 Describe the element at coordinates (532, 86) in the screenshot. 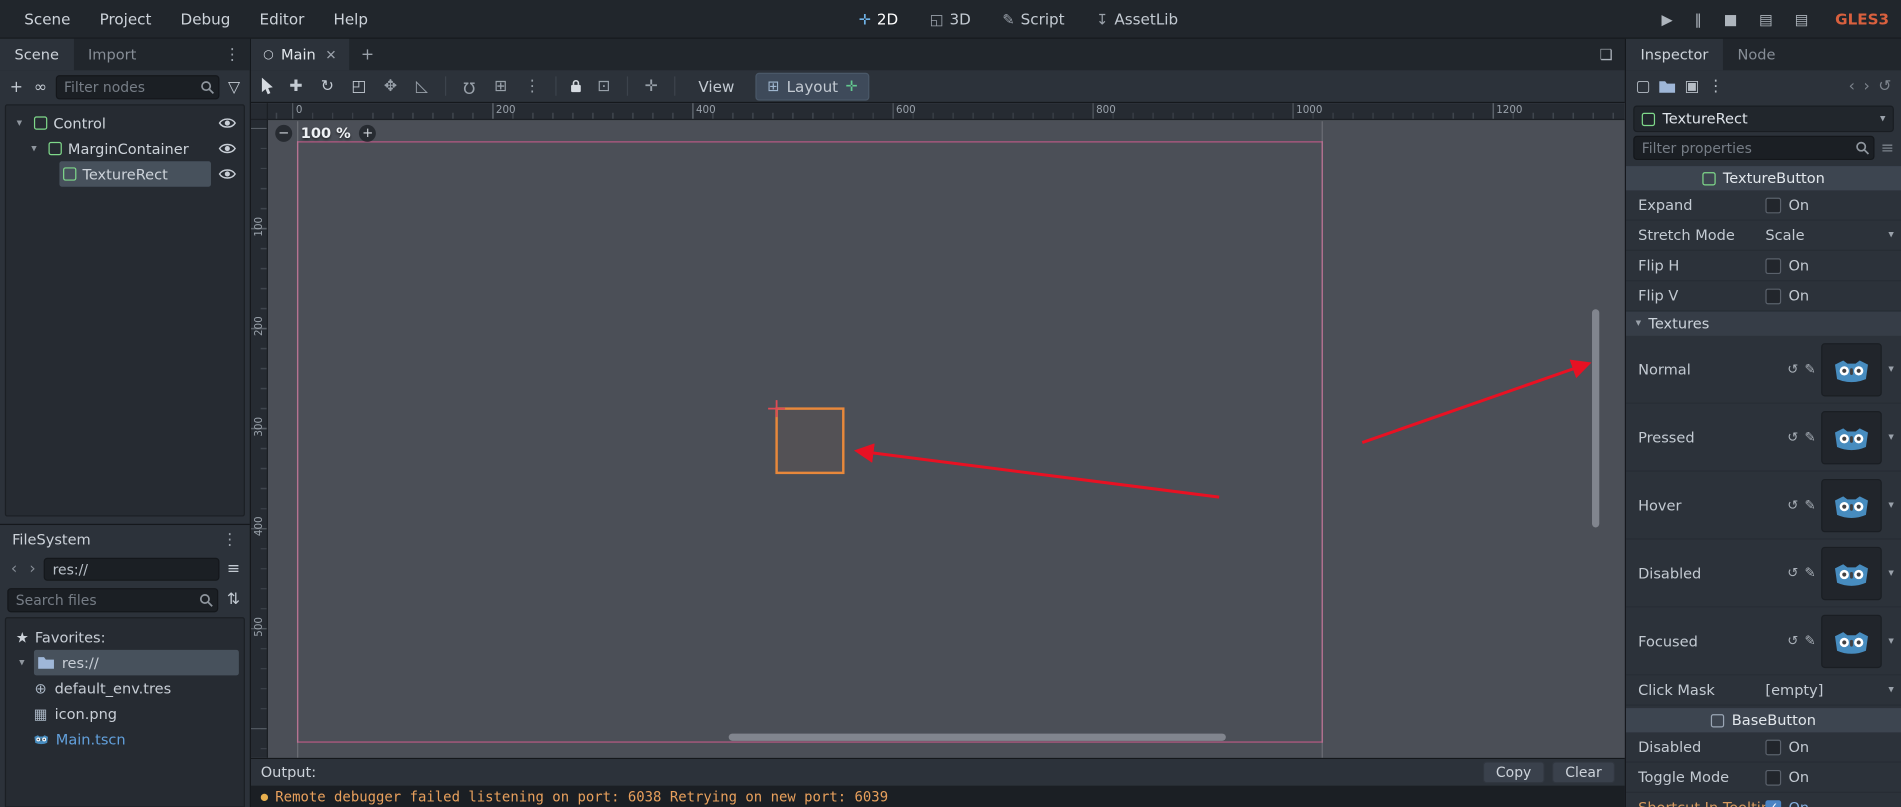

I see `snap-options-icon: ⋮` at that location.